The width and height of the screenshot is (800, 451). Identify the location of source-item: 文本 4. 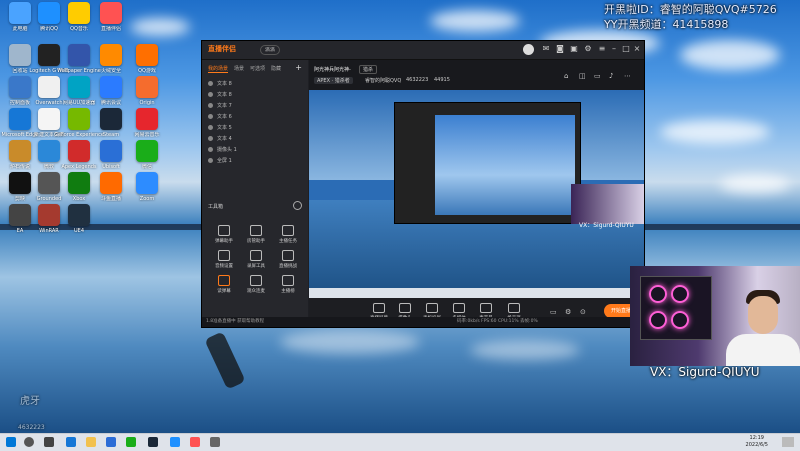
(255, 138).